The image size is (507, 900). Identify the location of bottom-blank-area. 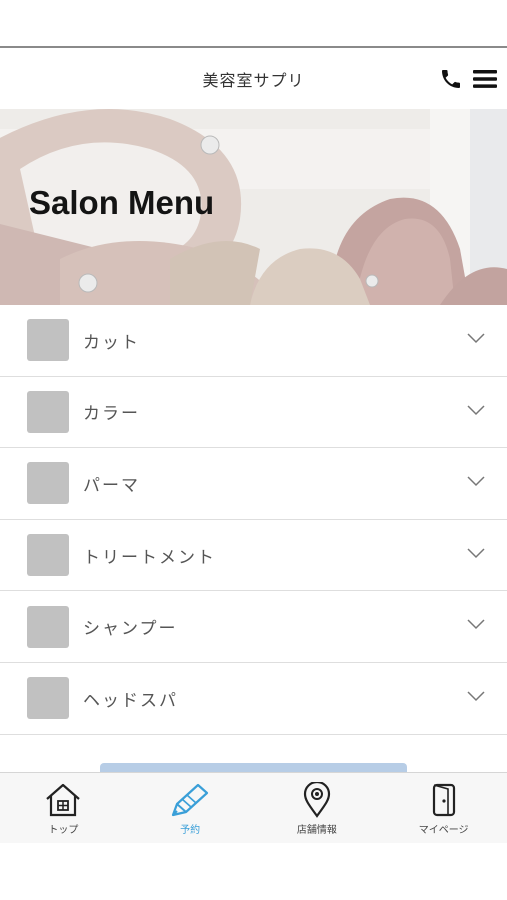
(253, 871).